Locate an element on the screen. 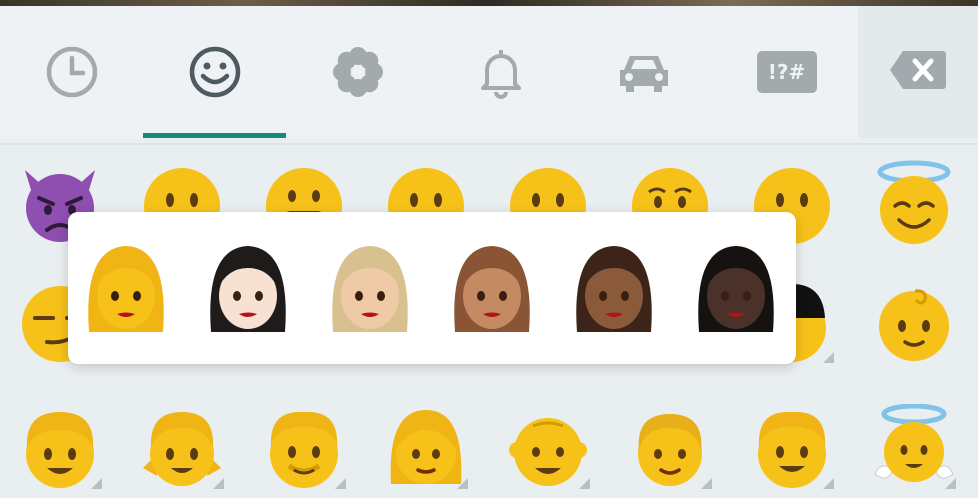  tab-smileys is located at coordinates (214, 72).